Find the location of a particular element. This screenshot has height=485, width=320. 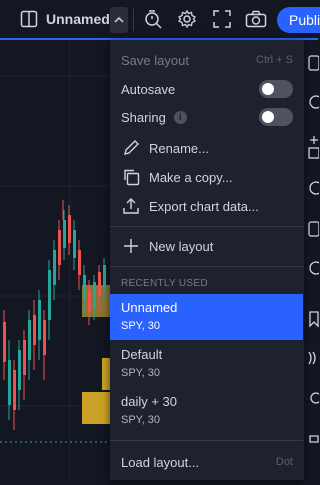

upload-icon is located at coordinates (131, 206).